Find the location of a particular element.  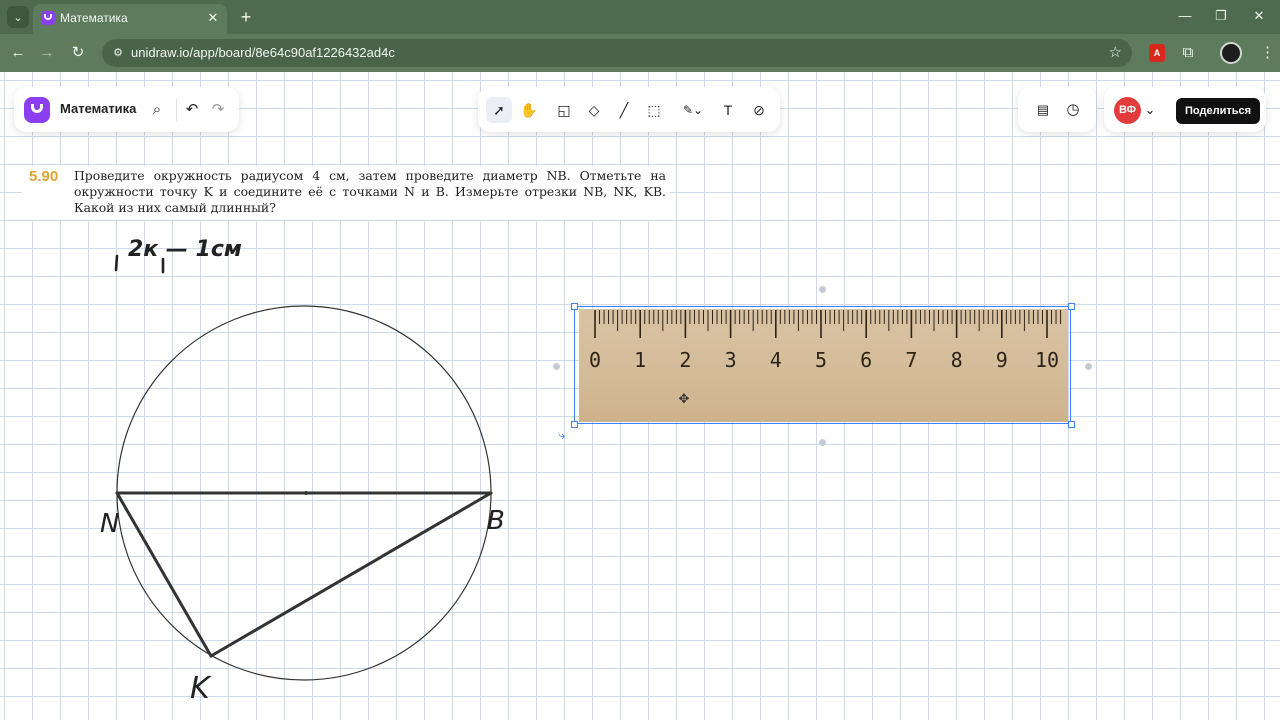

extensions-icon: ⧉ is located at coordinates (1188, 53).